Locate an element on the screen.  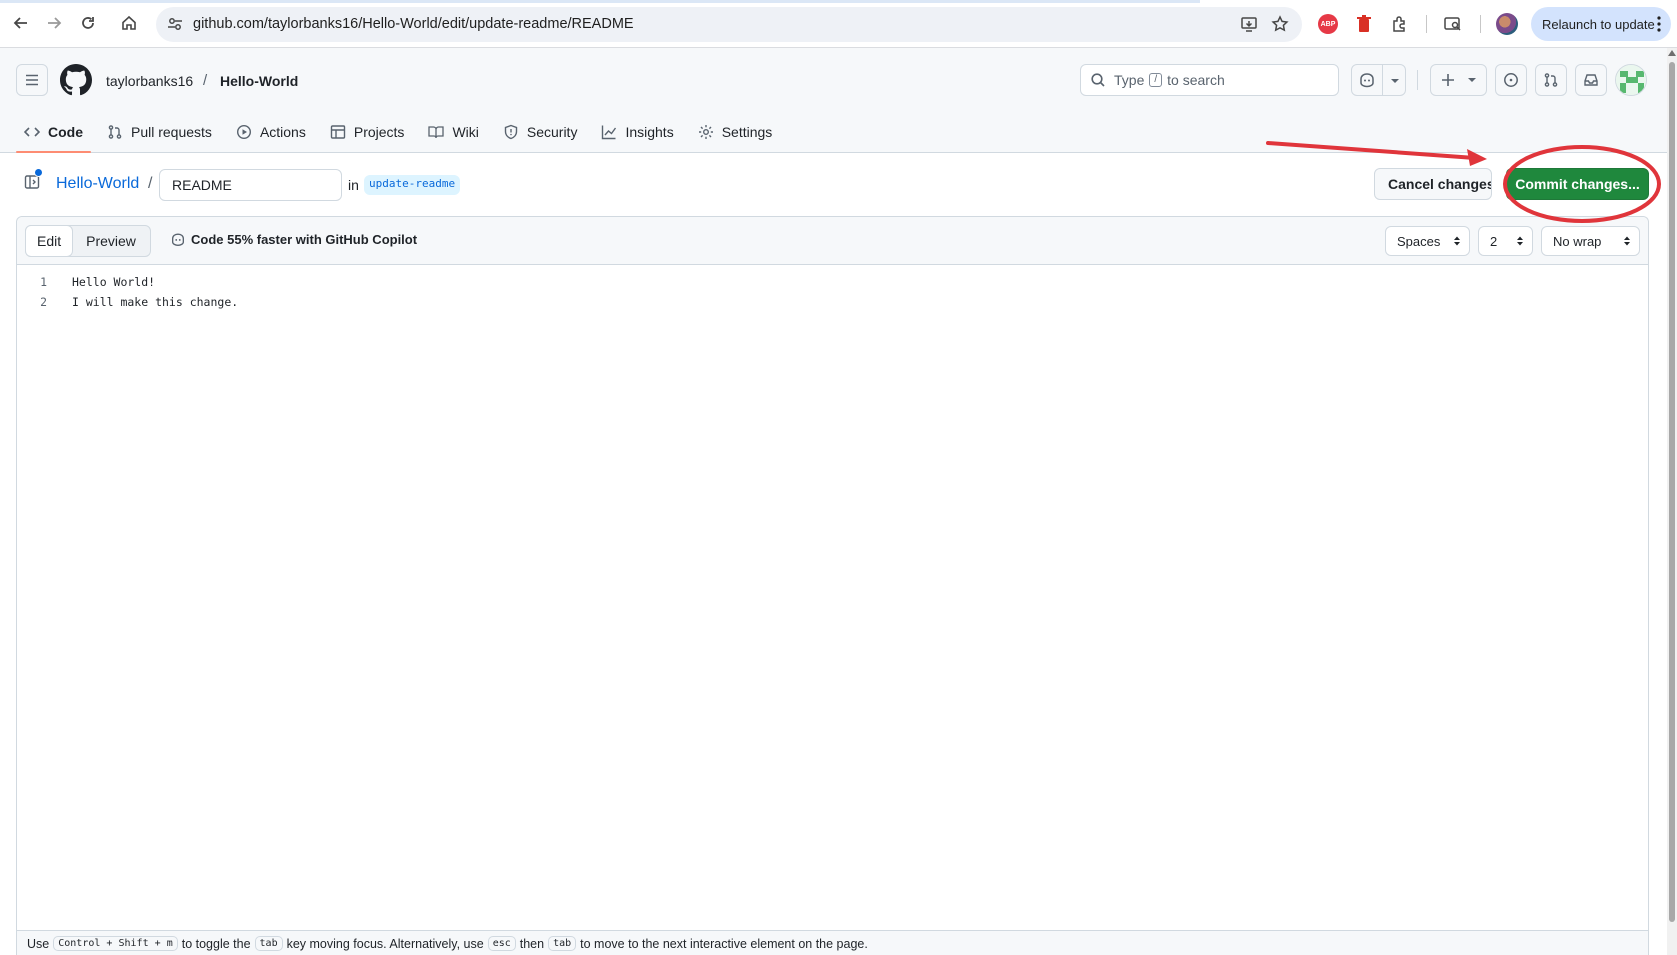
tab-label: Projects is located at coordinates (379, 132).